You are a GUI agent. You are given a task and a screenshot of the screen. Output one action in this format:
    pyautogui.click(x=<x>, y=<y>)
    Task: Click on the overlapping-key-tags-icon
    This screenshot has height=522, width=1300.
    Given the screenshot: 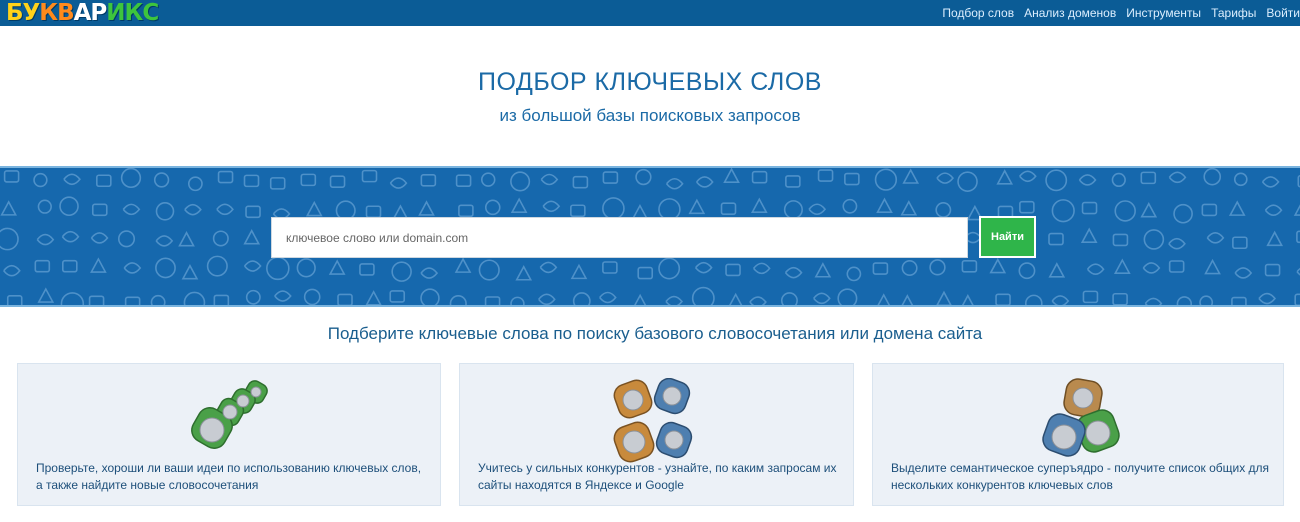 What is the action you would take?
    pyautogui.click(x=1081, y=417)
    